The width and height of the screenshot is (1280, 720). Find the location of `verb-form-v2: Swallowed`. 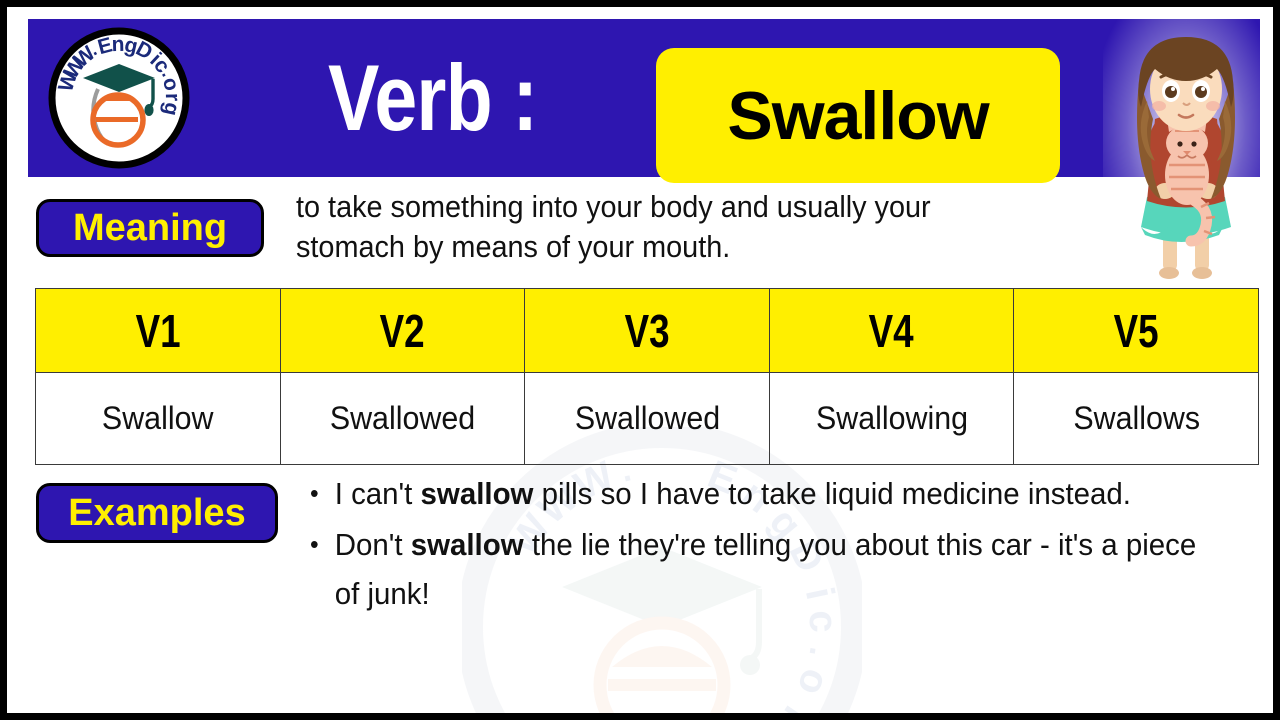

verb-form-v2: Swallowed is located at coordinates (402, 418).